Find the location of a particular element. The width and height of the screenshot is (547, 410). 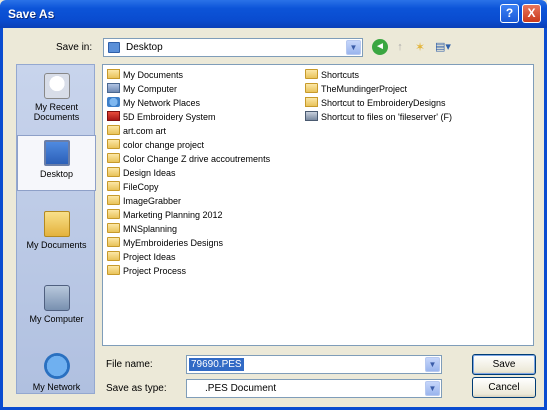

place-label: Desktop is located at coordinates (56, 174).